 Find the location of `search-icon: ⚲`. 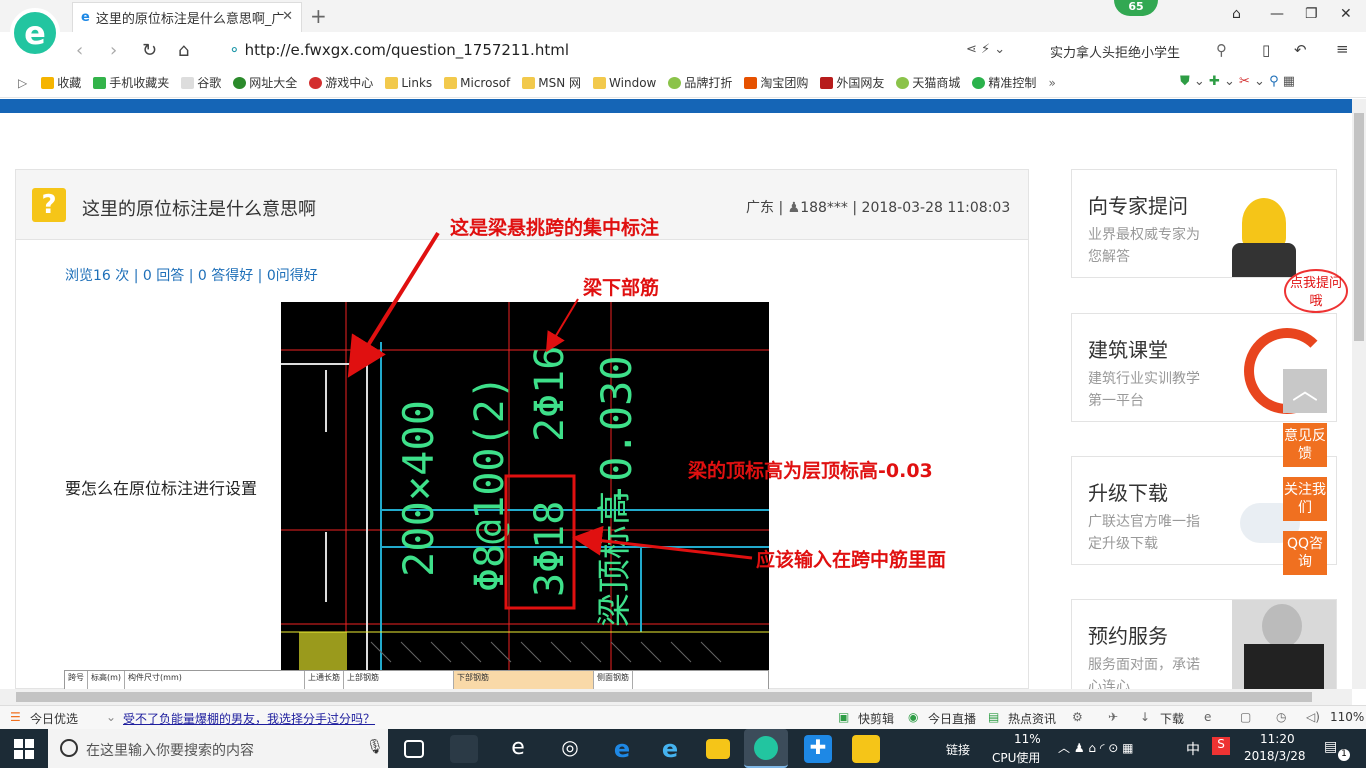

search-icon: ⚲ is located at coordinates (1221, 50).